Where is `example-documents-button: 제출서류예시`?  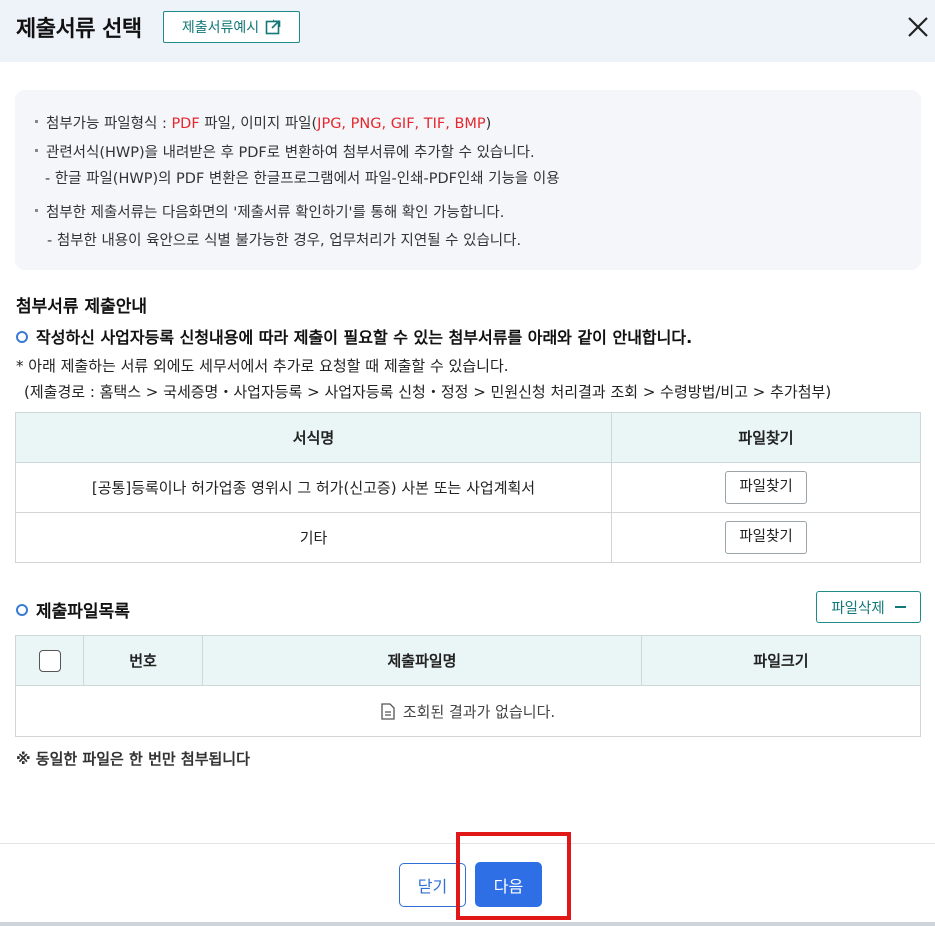
example-documents-button: 제출서류예시 is located at coordinates (231, 27).